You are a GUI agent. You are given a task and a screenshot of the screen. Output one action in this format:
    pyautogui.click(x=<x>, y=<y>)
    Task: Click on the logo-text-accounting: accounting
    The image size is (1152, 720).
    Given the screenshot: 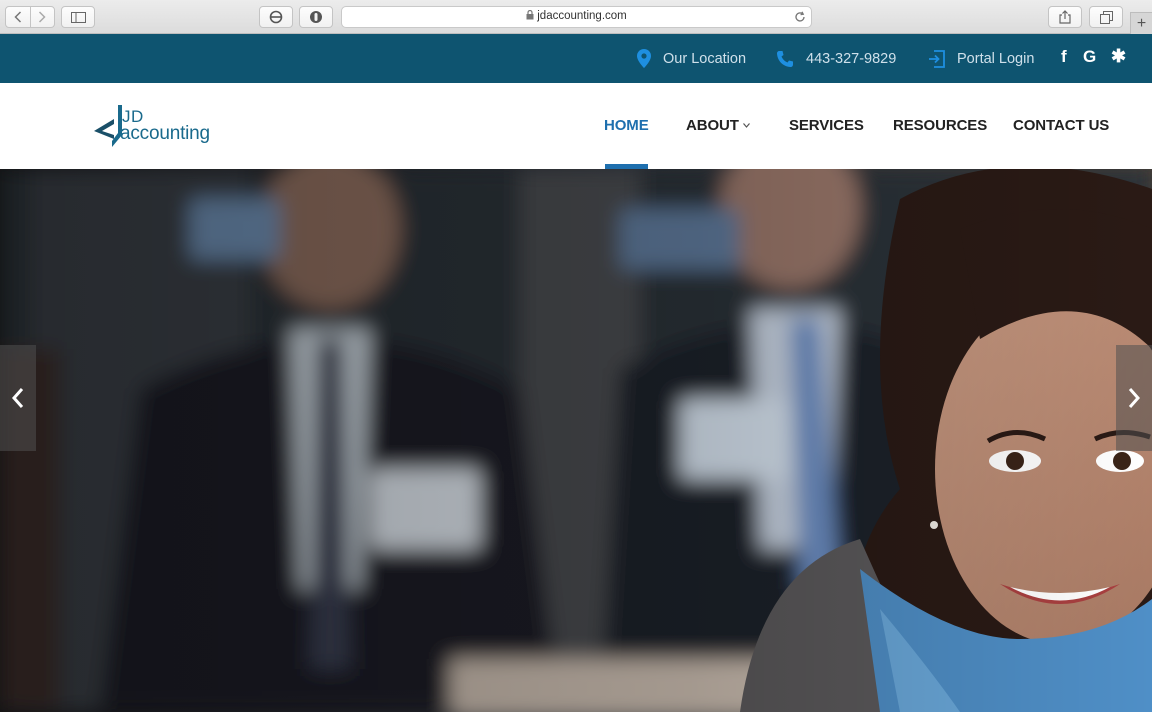 What is the action you would take?
    pyautogui.click(x=165, y=133)
    